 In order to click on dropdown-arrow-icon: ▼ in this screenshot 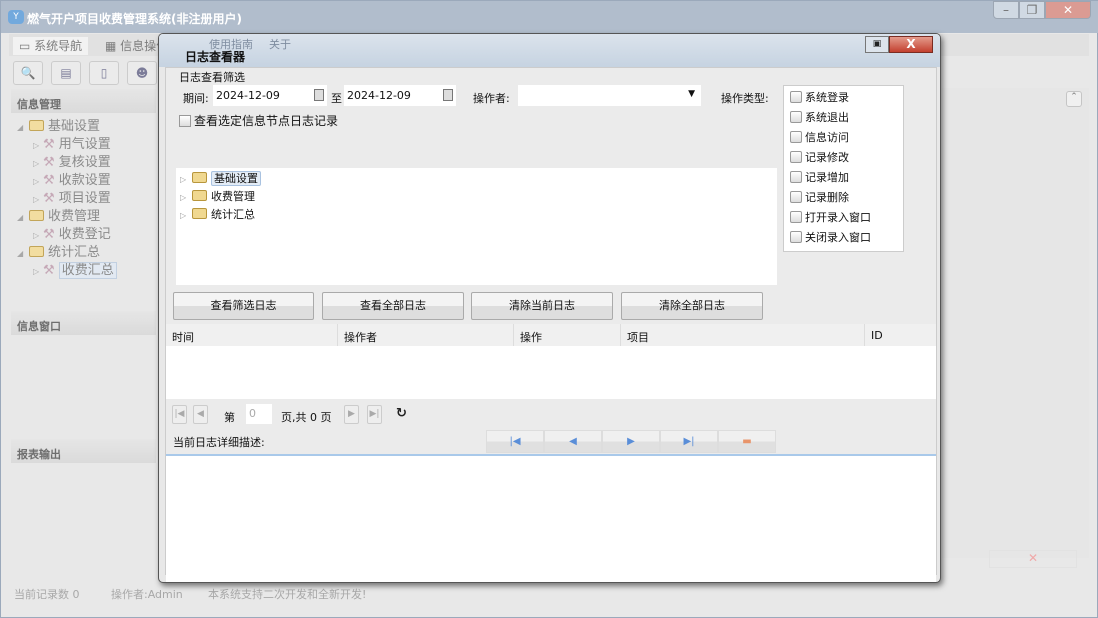, I will do `click(691, 94)`.